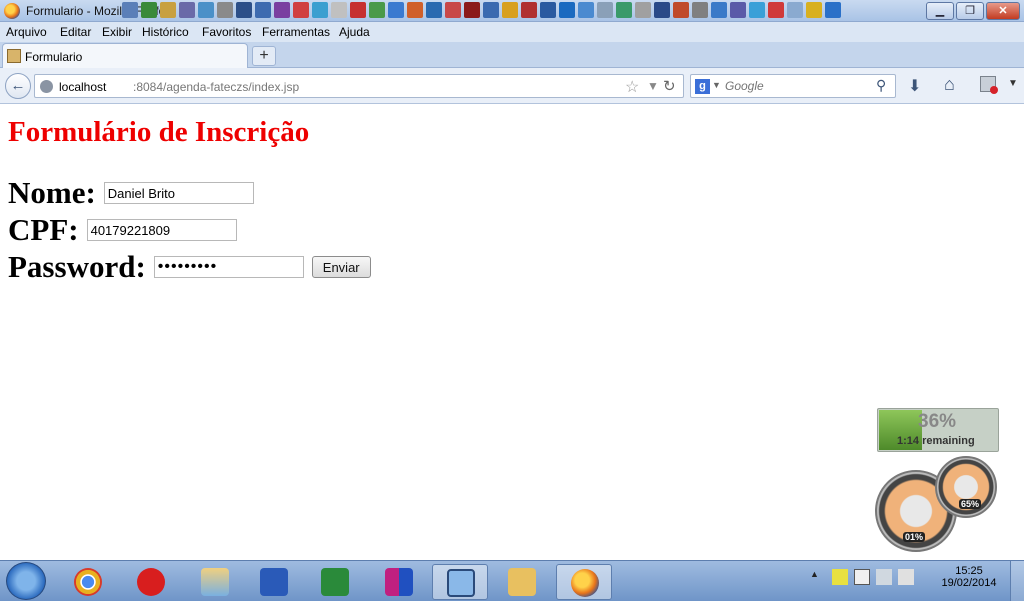 This screenshot has height=601, width=1024. I want to click on taskbar-excel, so click(335, 582).